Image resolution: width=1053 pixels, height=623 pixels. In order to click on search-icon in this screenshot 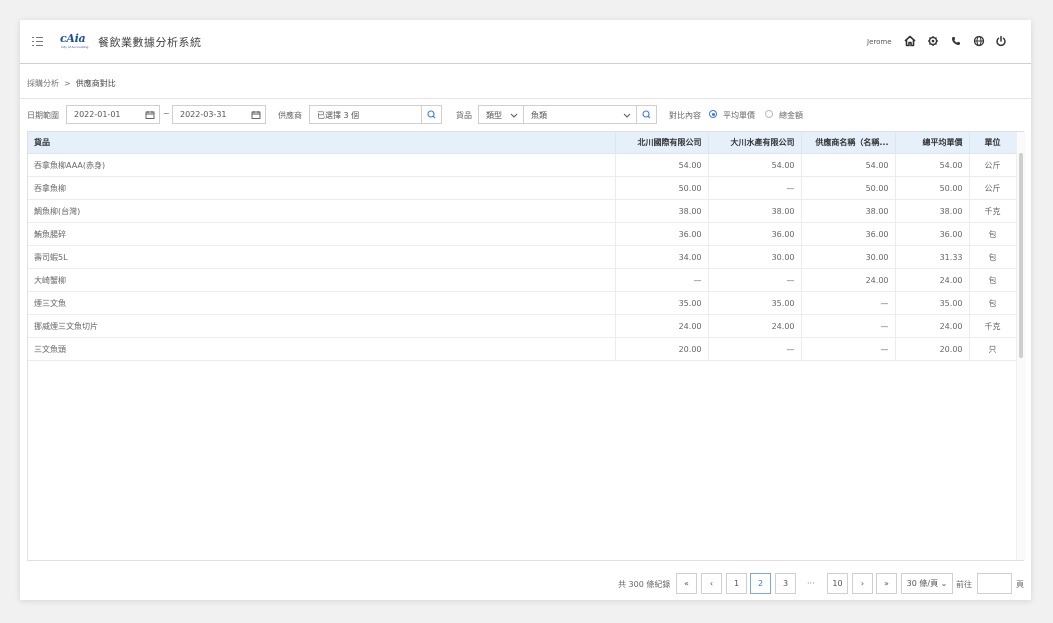, I will do `click(646, 114)`.